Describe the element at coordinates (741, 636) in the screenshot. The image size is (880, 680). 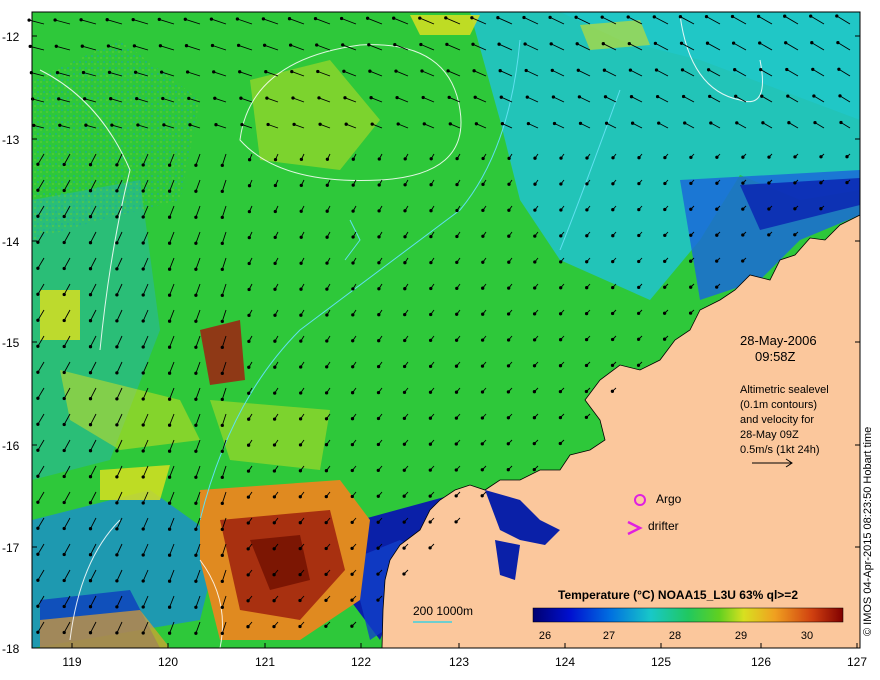
I see `colorbar-tick: 29` at that location.